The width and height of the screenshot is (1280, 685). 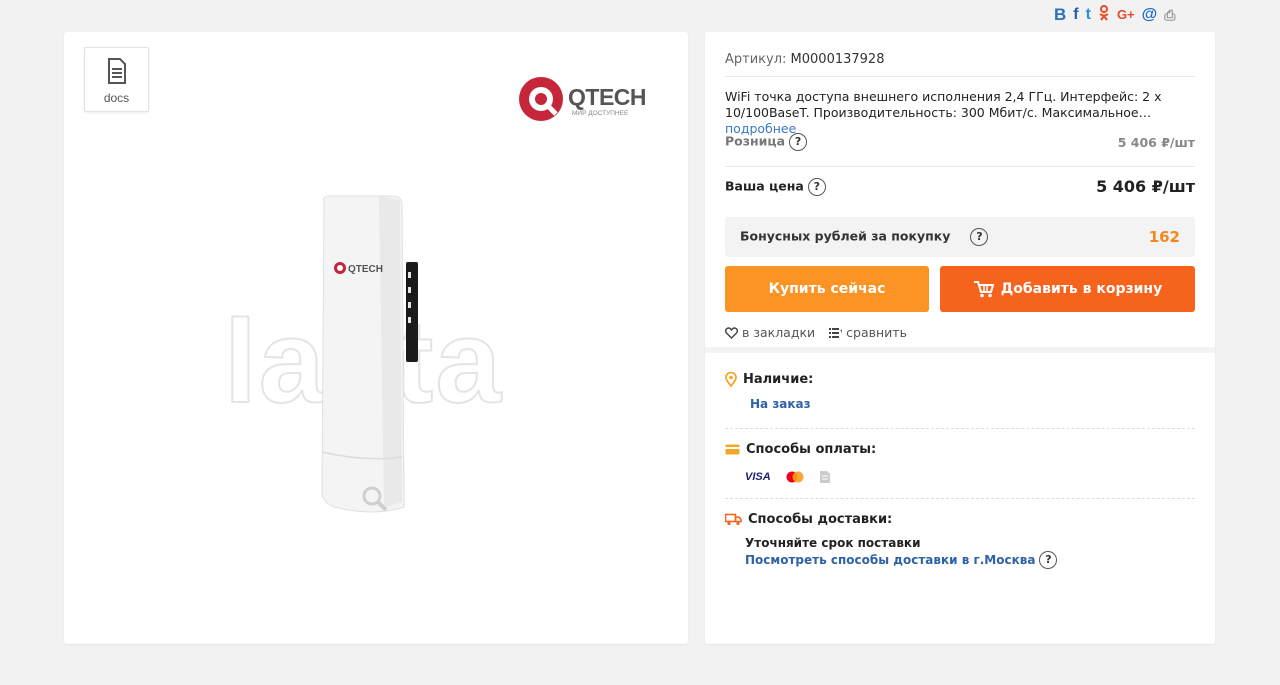 What do you see at coordinates (827, 289) in the screenshot?
I see `buy-now-button: Купить сейчас` at bounding box center [827, 289].